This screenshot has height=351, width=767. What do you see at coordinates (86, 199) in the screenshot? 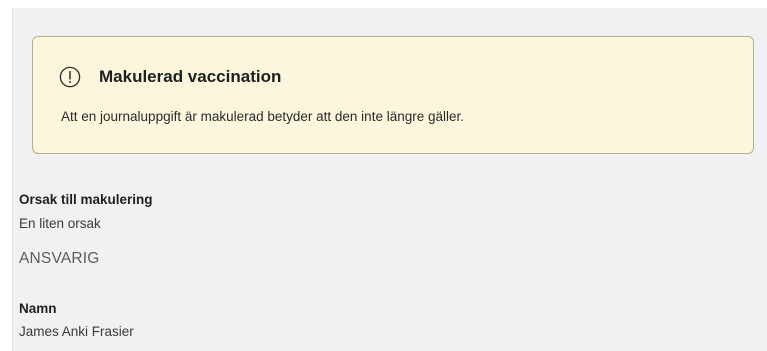
I see `reason-label: Orsak till makulering` at bounding box center [86, 199].